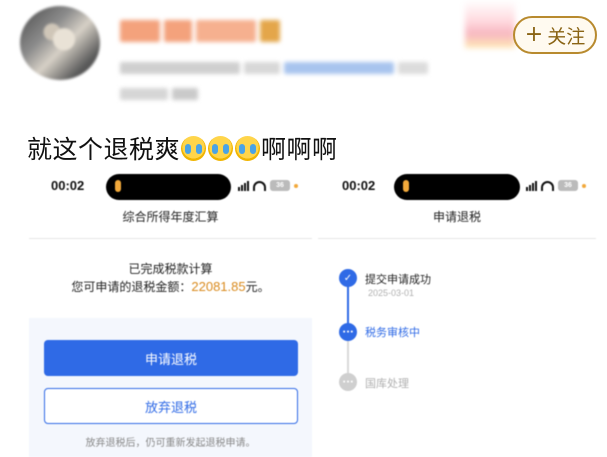 The image size is (607, 457). What do you see at coordinates (218, 286) in the screenshot?
I see `refund-amount: 22081.85` at bounding box center [218, 286].